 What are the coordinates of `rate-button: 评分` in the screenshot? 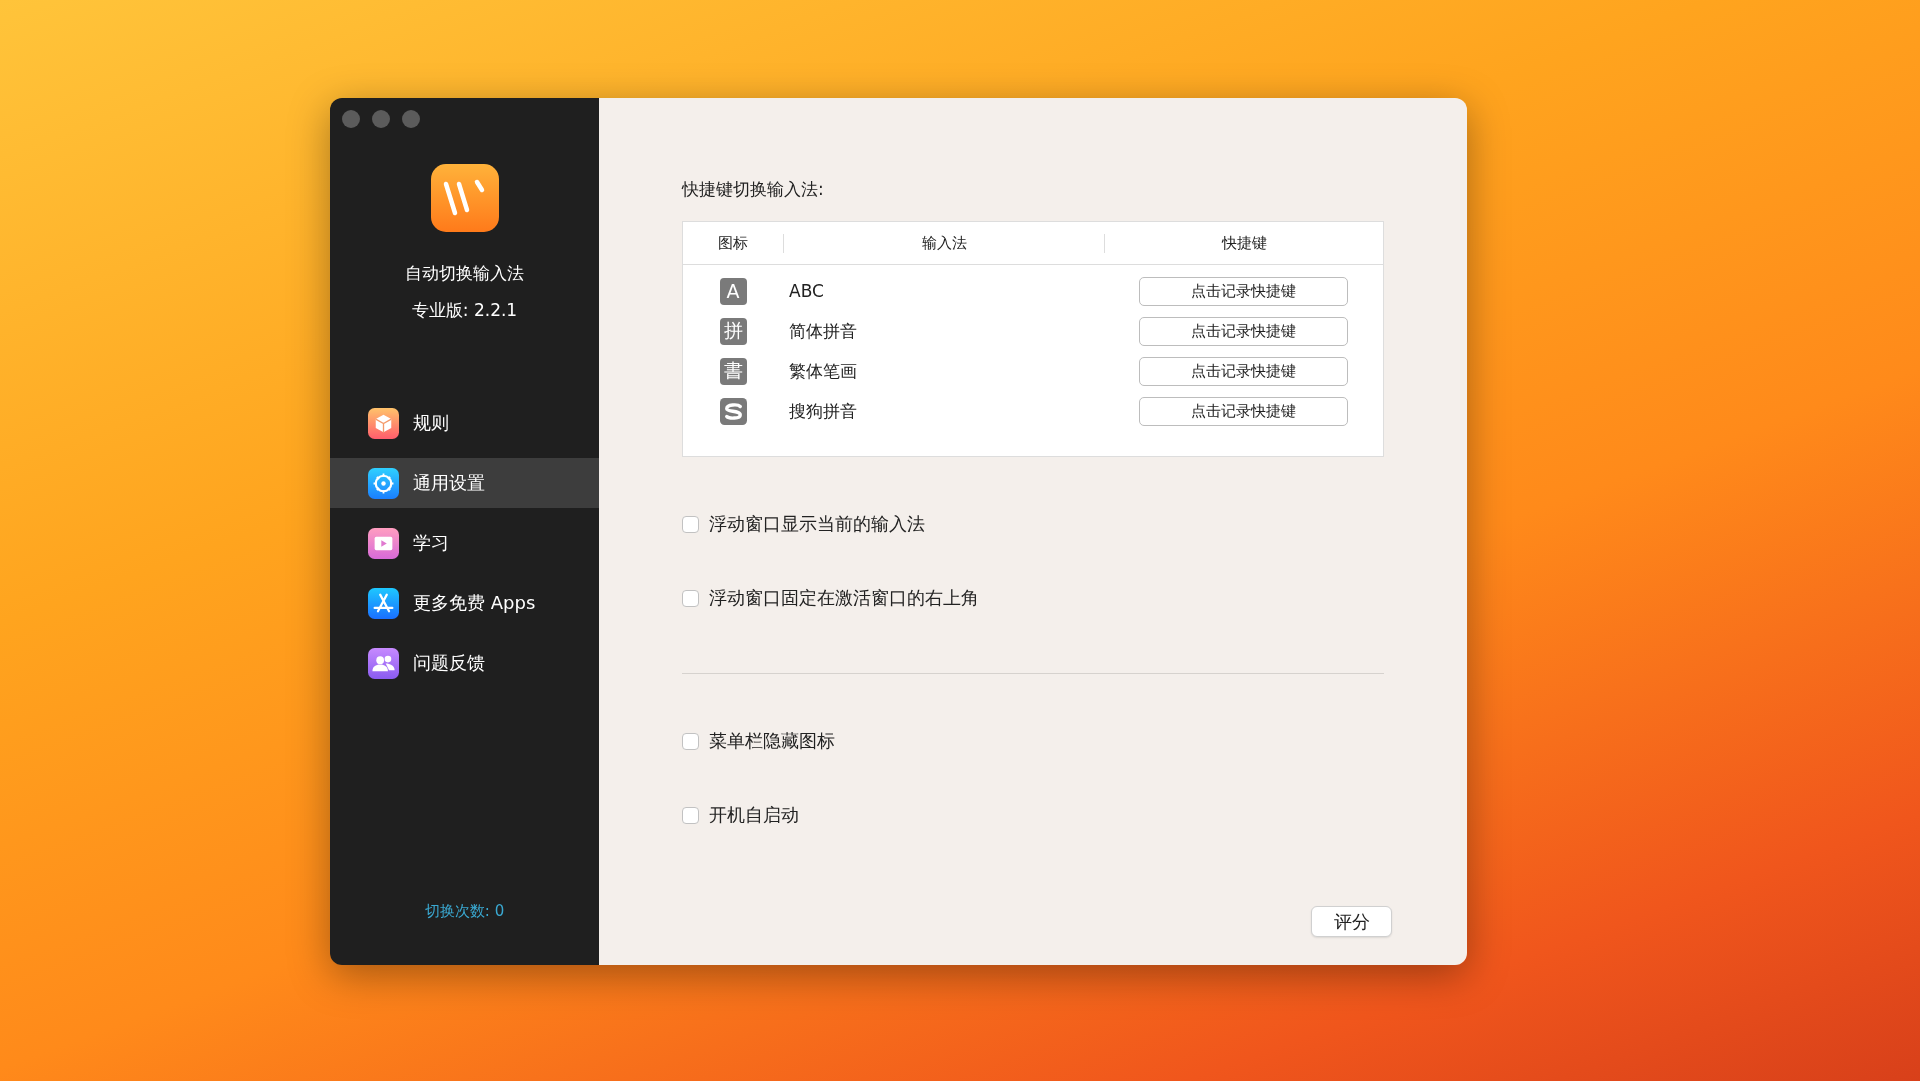 It's located at (1351, 921).